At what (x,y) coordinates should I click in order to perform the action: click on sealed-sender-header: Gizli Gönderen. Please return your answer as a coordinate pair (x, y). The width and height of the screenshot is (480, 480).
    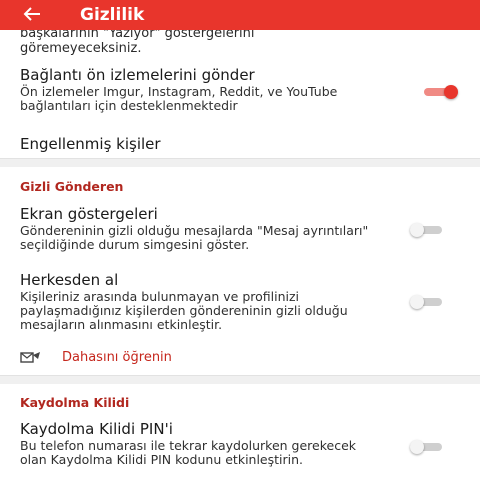
    Looking at the image, I should click on (72, 186).